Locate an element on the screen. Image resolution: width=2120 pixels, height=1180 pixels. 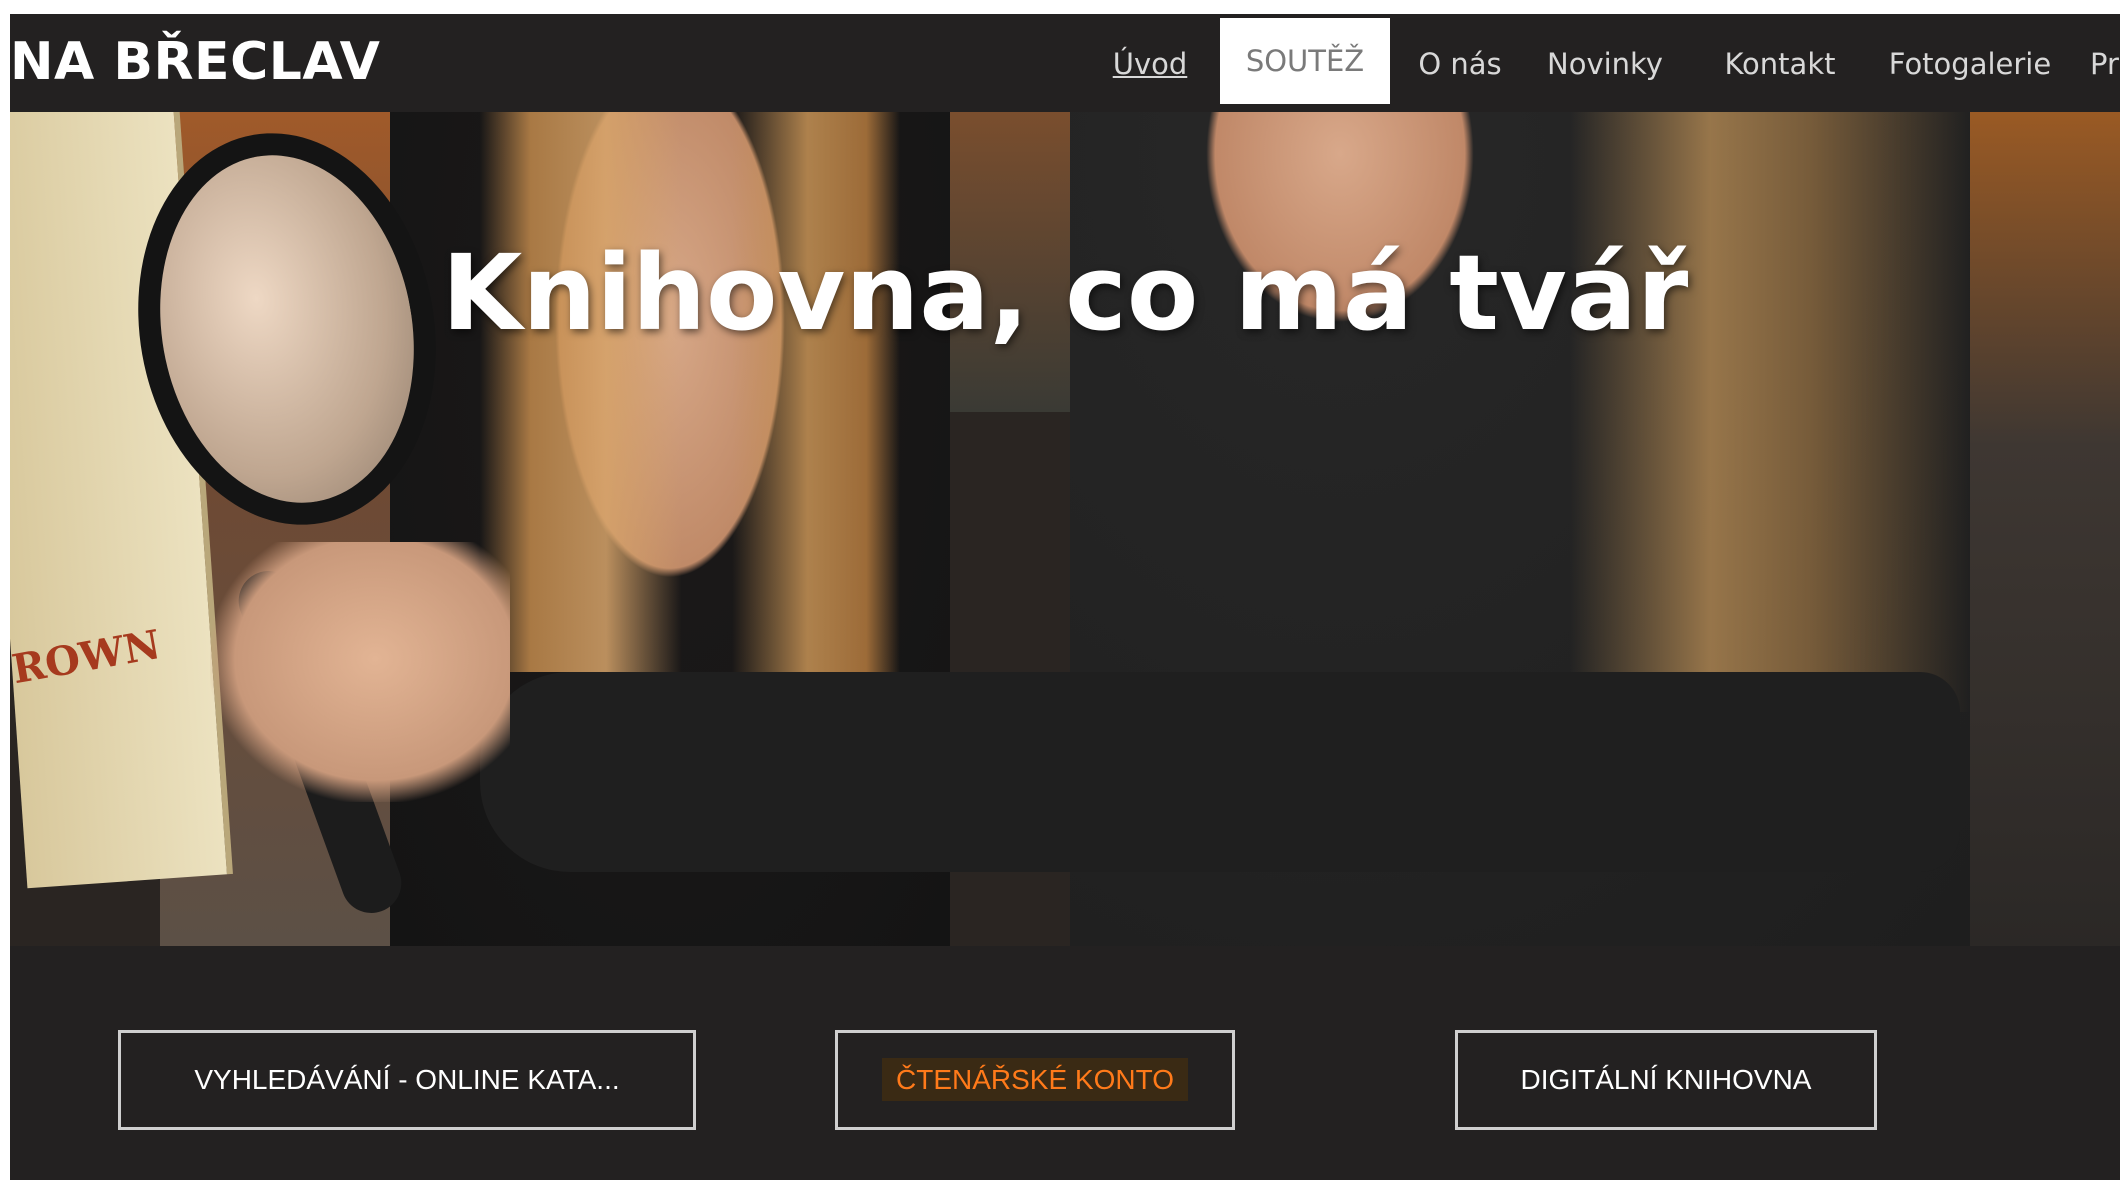
nav-item-novinky: Novinky is located at coordinates (1605, 64).